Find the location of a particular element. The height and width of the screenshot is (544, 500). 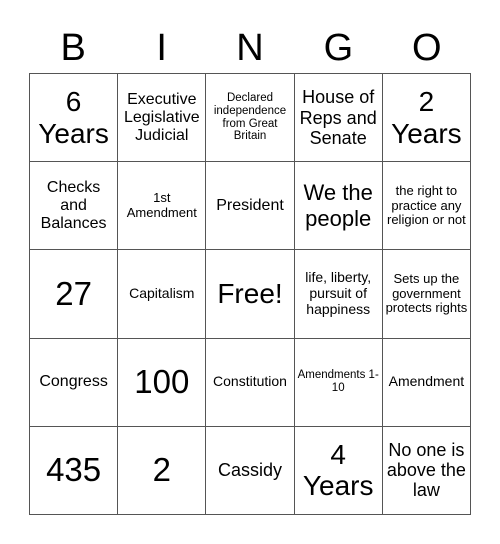

cell-text: 100 is located at coordinates (162, 381).